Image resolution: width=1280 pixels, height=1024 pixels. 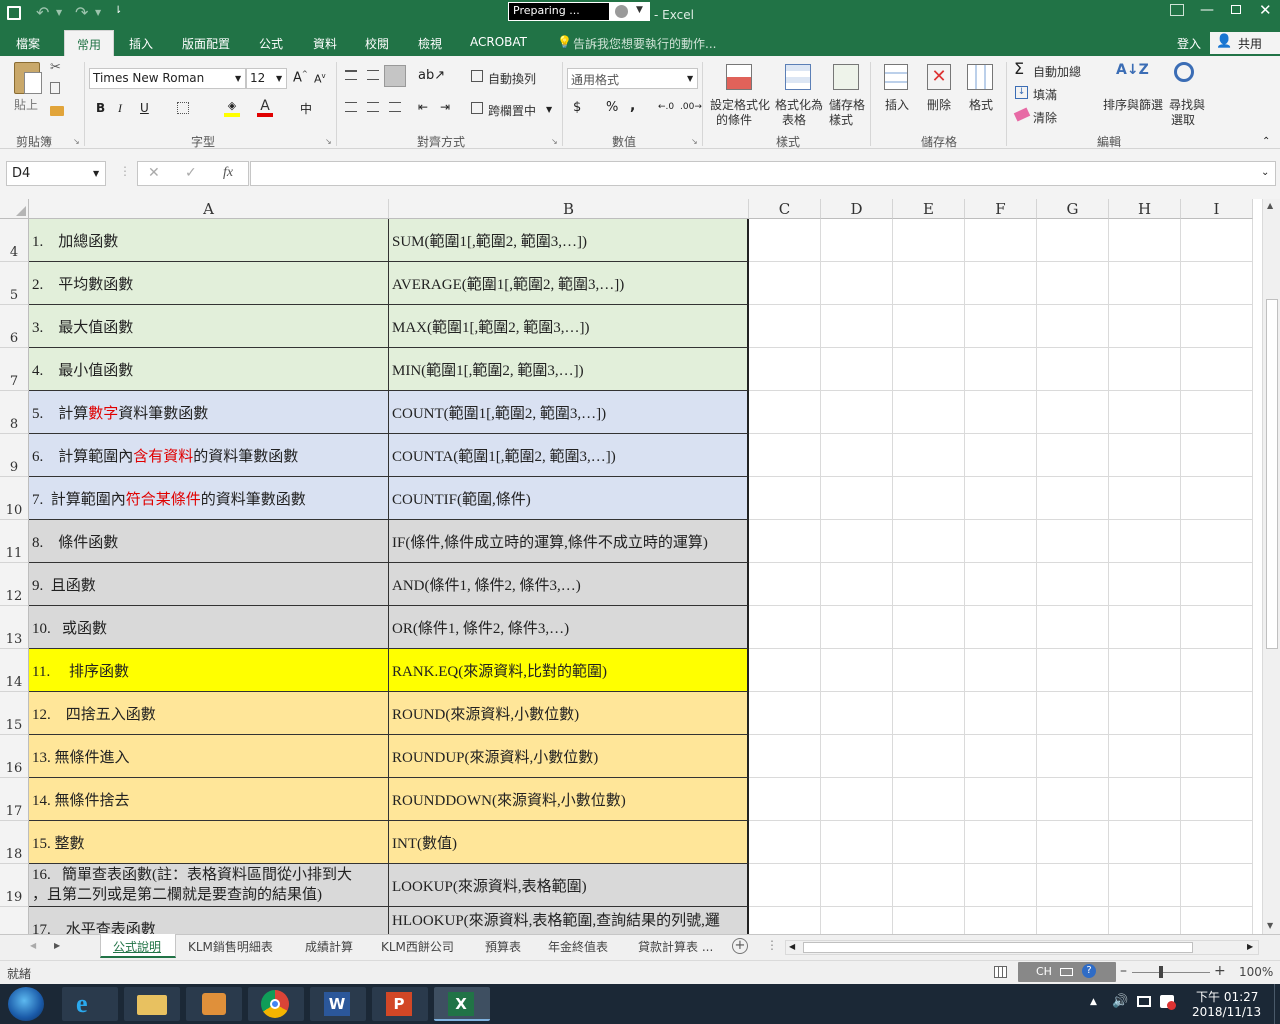 I want to click on comma-icon: ,, so click(x=632, y=106).